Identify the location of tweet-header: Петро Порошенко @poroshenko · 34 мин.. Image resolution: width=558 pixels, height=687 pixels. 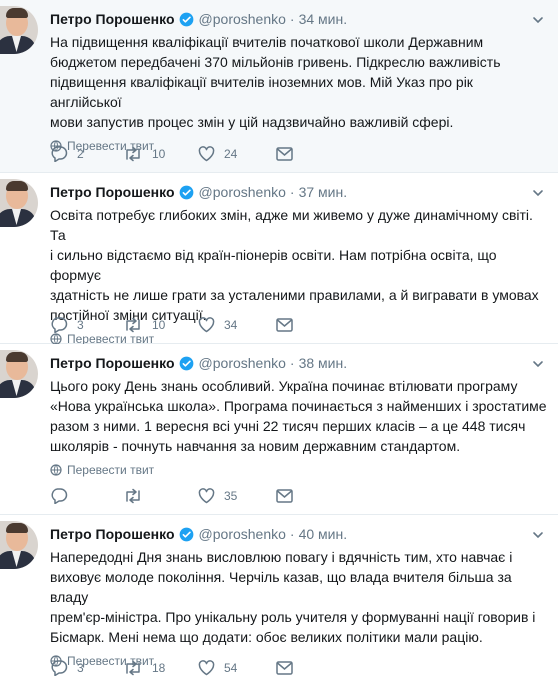
(299, 19).